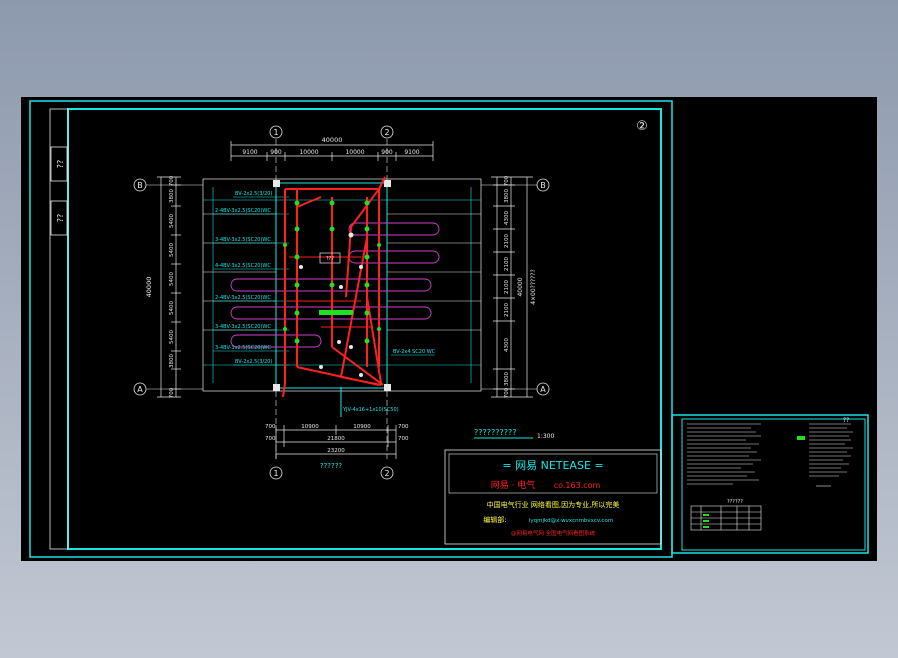 The height and width of the screenshot is (658, 898). What do you see at coordinates (243, 240) in the screenshot?
I see `circuit-label-3: 3-4BV-3x2.5(SC20)WC` at bounding box center [243, 240].